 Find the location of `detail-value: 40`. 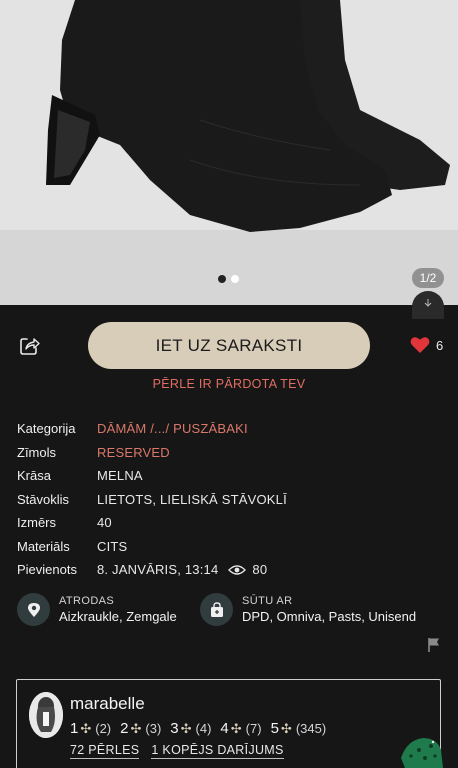

detail-value: 40 is located at coordinates (104, 523).